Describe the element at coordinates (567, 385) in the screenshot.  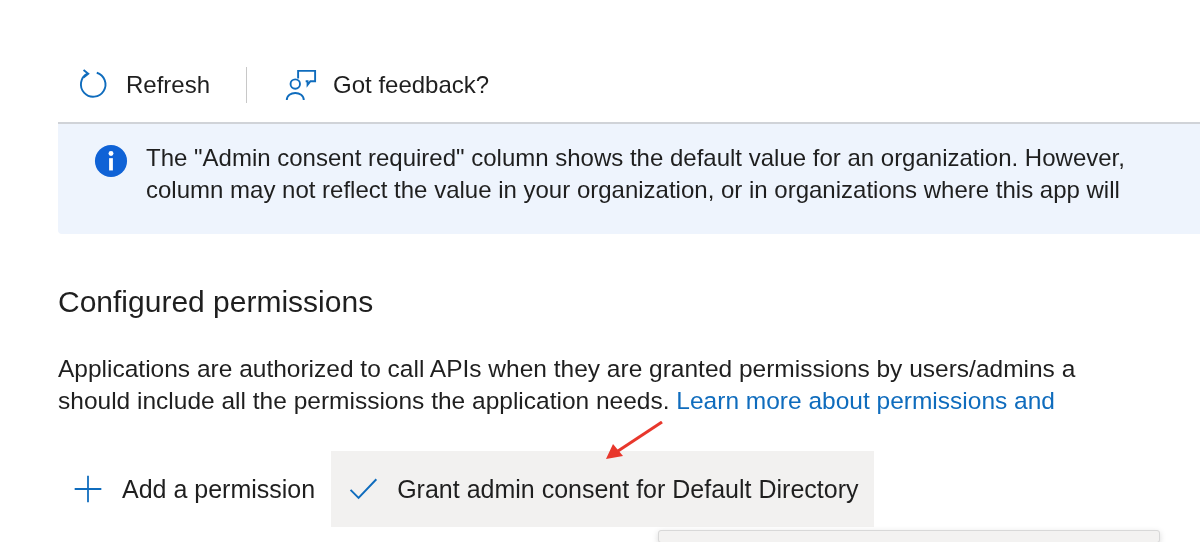
I see `description-text: Applications are authorized to call APIs when they are granted permissions by users/admins a should include all the permissions the application needs. Learn more about permissions and` at that location.